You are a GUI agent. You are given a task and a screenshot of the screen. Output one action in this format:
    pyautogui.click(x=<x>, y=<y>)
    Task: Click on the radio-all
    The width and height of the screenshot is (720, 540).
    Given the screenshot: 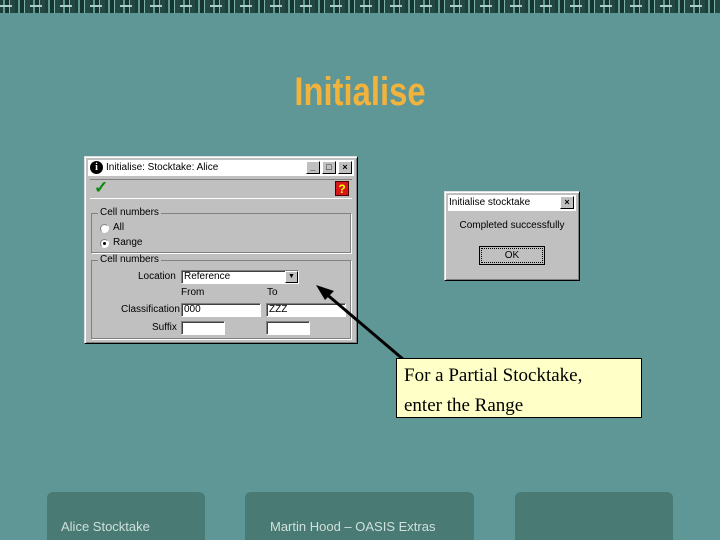 What is the action you would take?
    pyautogui.click(x=104, y=228)
    